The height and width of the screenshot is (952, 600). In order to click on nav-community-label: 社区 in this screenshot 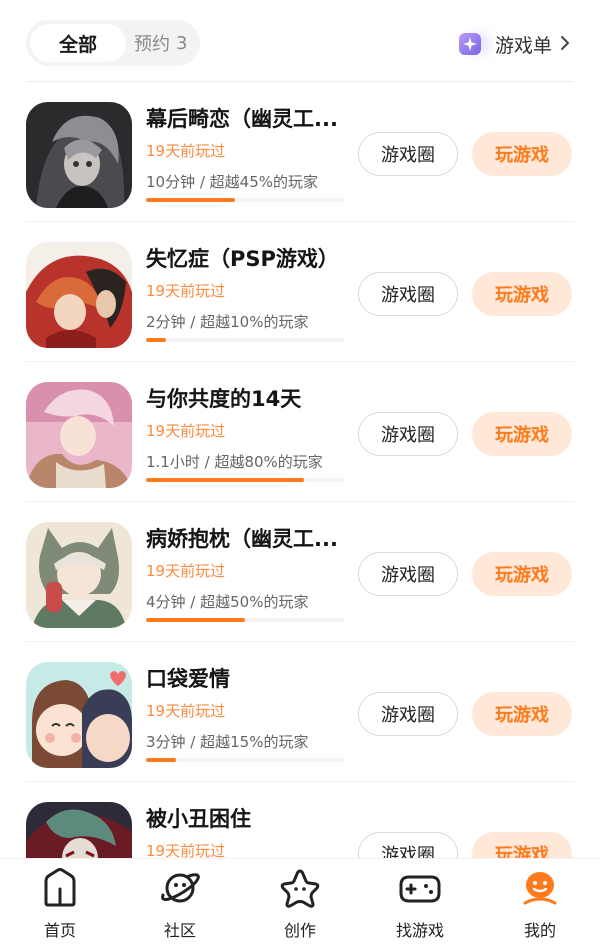, I will do `click(179, 930)`.